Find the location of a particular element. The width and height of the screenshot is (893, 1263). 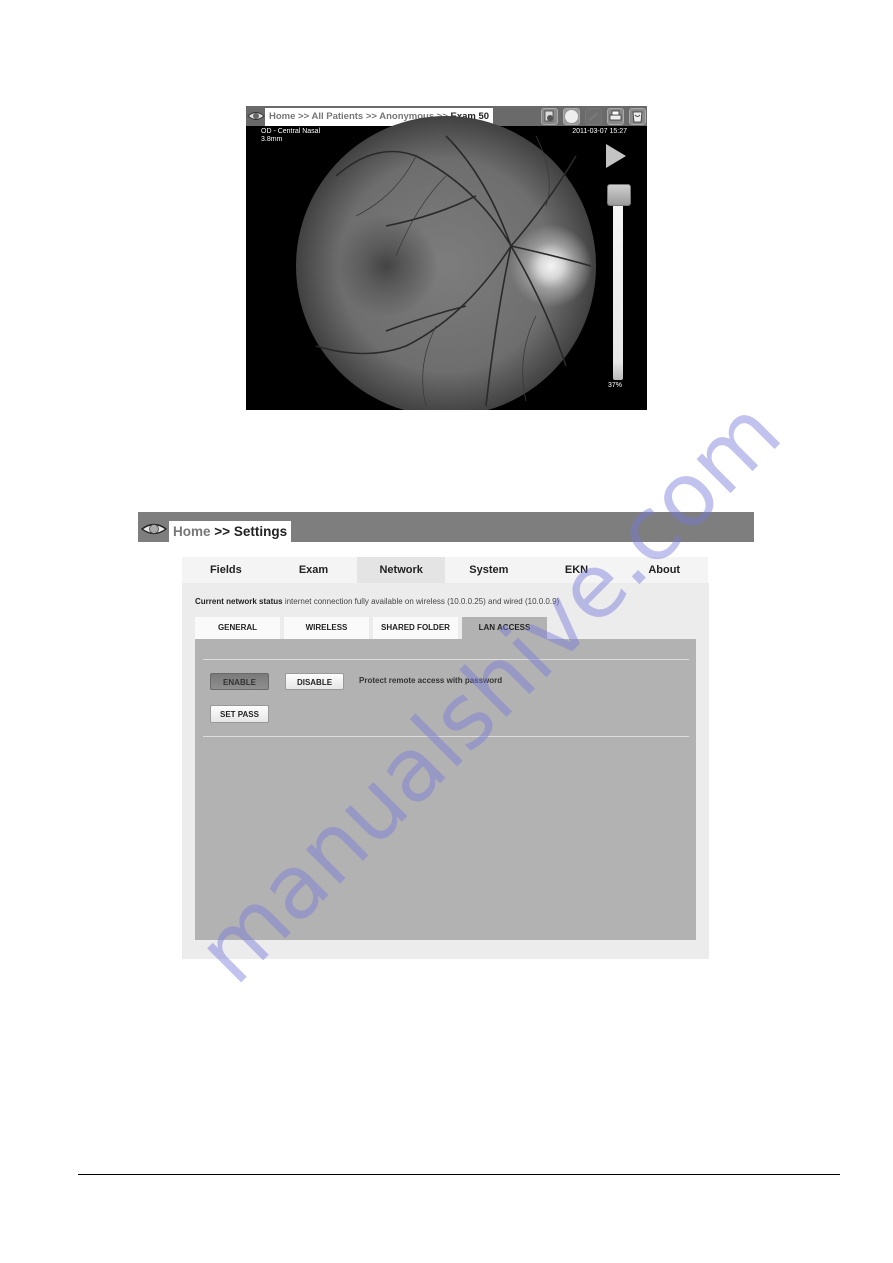

subtab-wireless: WIRELESS is located at coordinates (326, 628).